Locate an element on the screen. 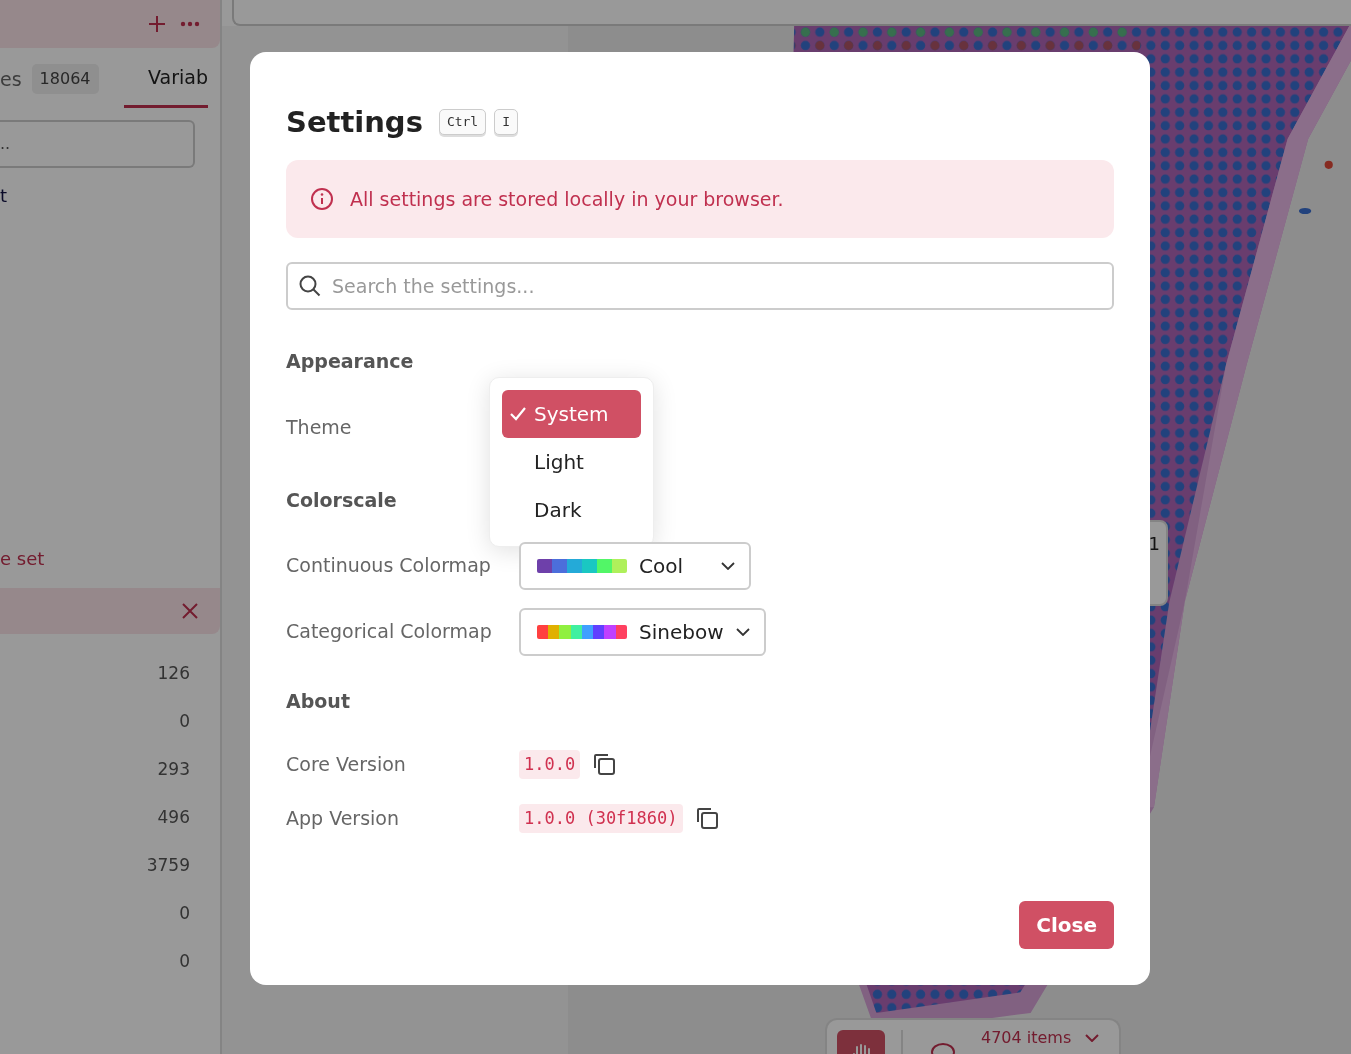  setting-label: Core Version is located at coordinates (346, 765).